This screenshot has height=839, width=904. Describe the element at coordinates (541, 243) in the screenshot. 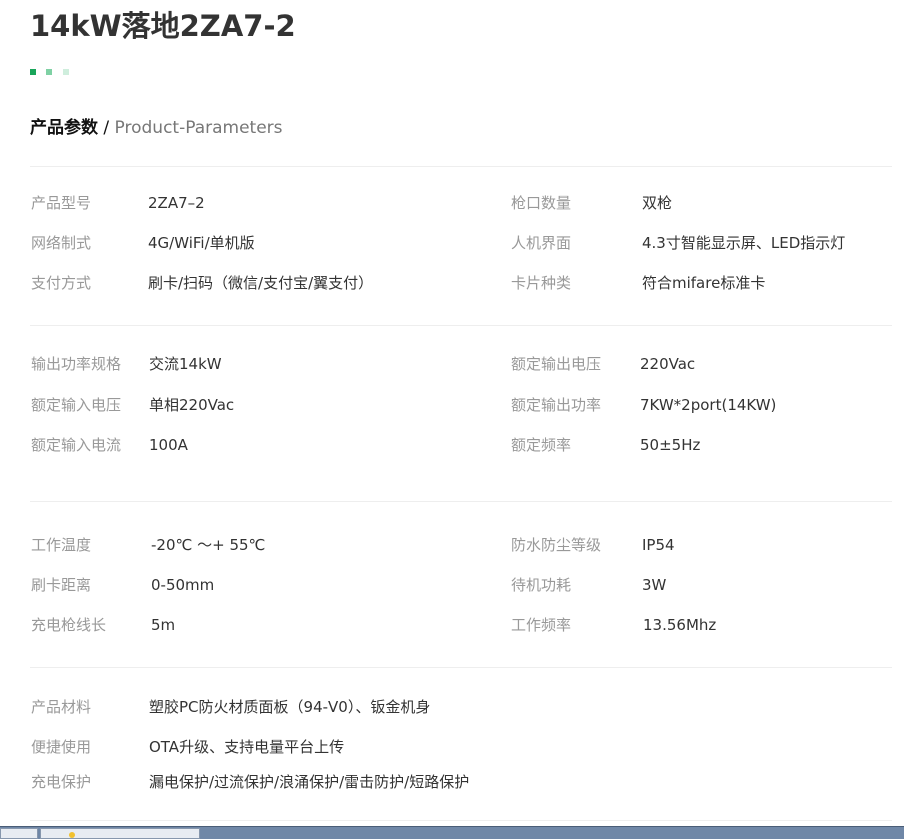

I see `spec-label: 人机界面` at that location.